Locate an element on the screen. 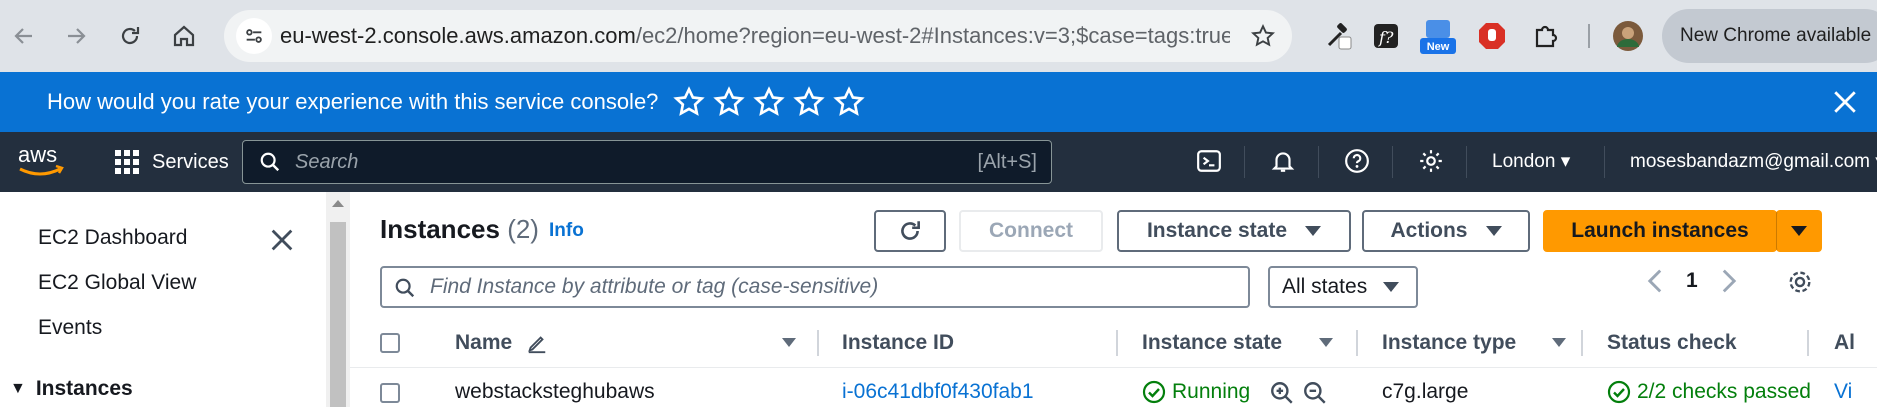 Image resolution: width=1877 pixels, height=418 pixels. console-search-input: Search [Alt+S] is located at coordinates (647, 162).